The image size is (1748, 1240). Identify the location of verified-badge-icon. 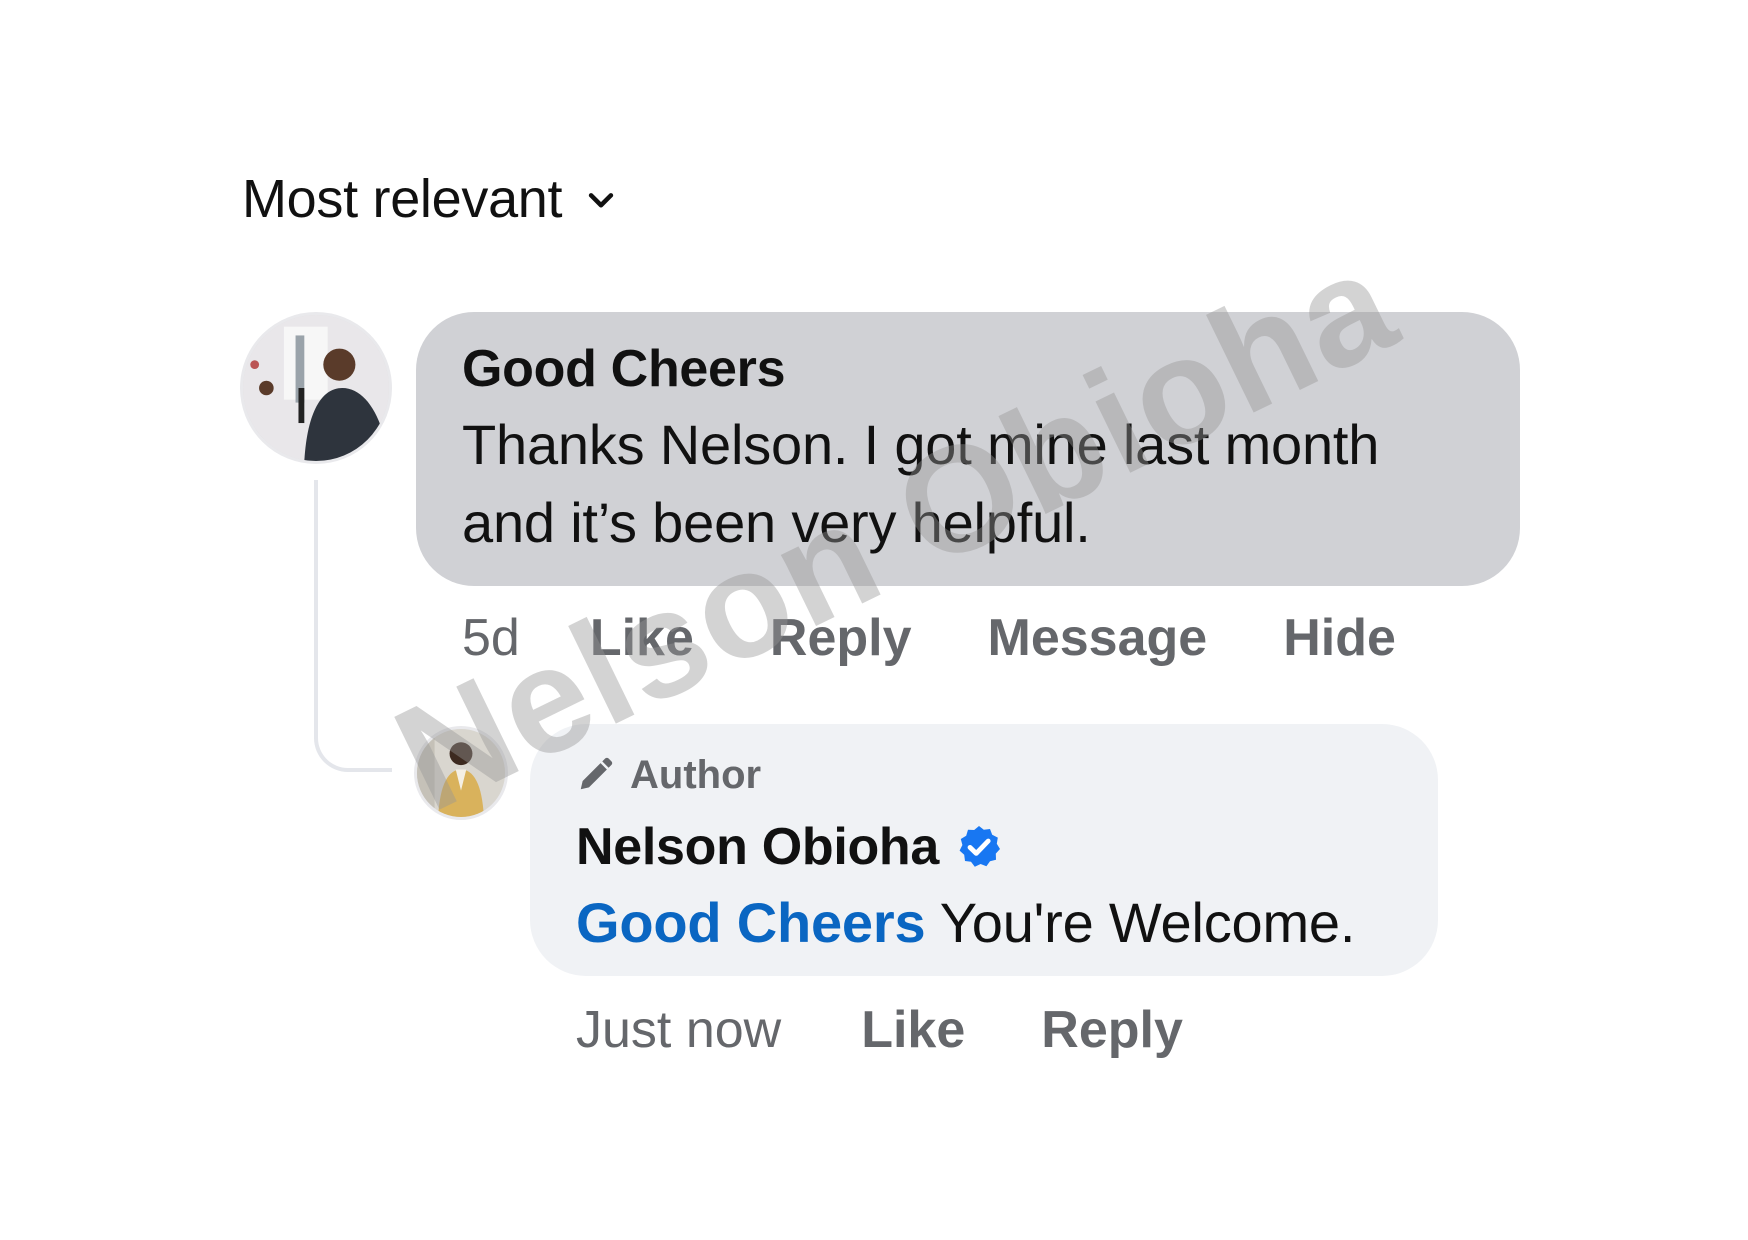
(980, 846).